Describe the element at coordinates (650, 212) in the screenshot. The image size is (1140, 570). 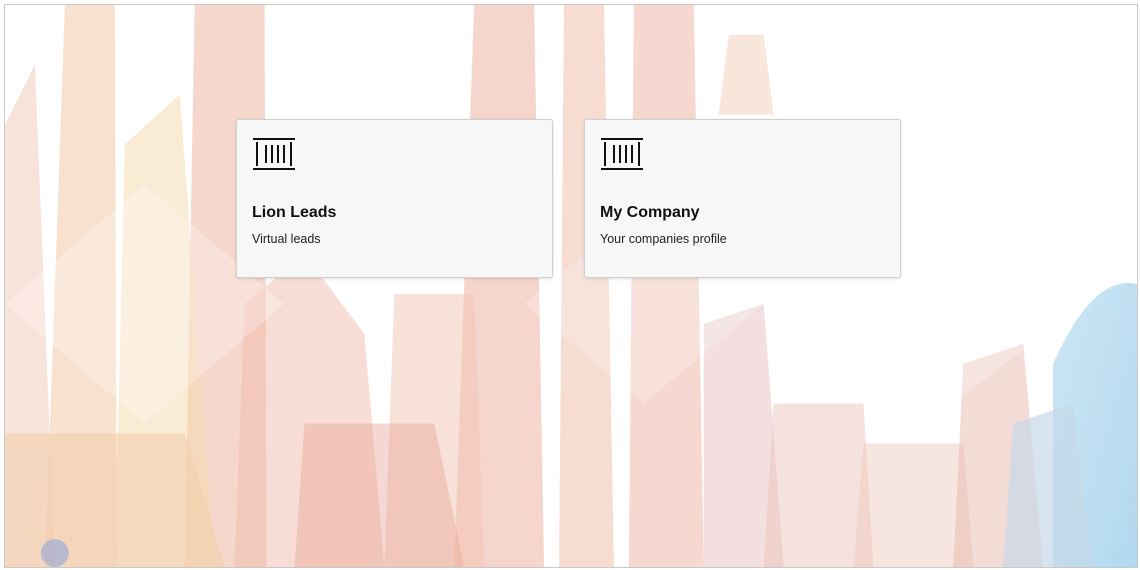
I see `card-title: My Company` at that location.